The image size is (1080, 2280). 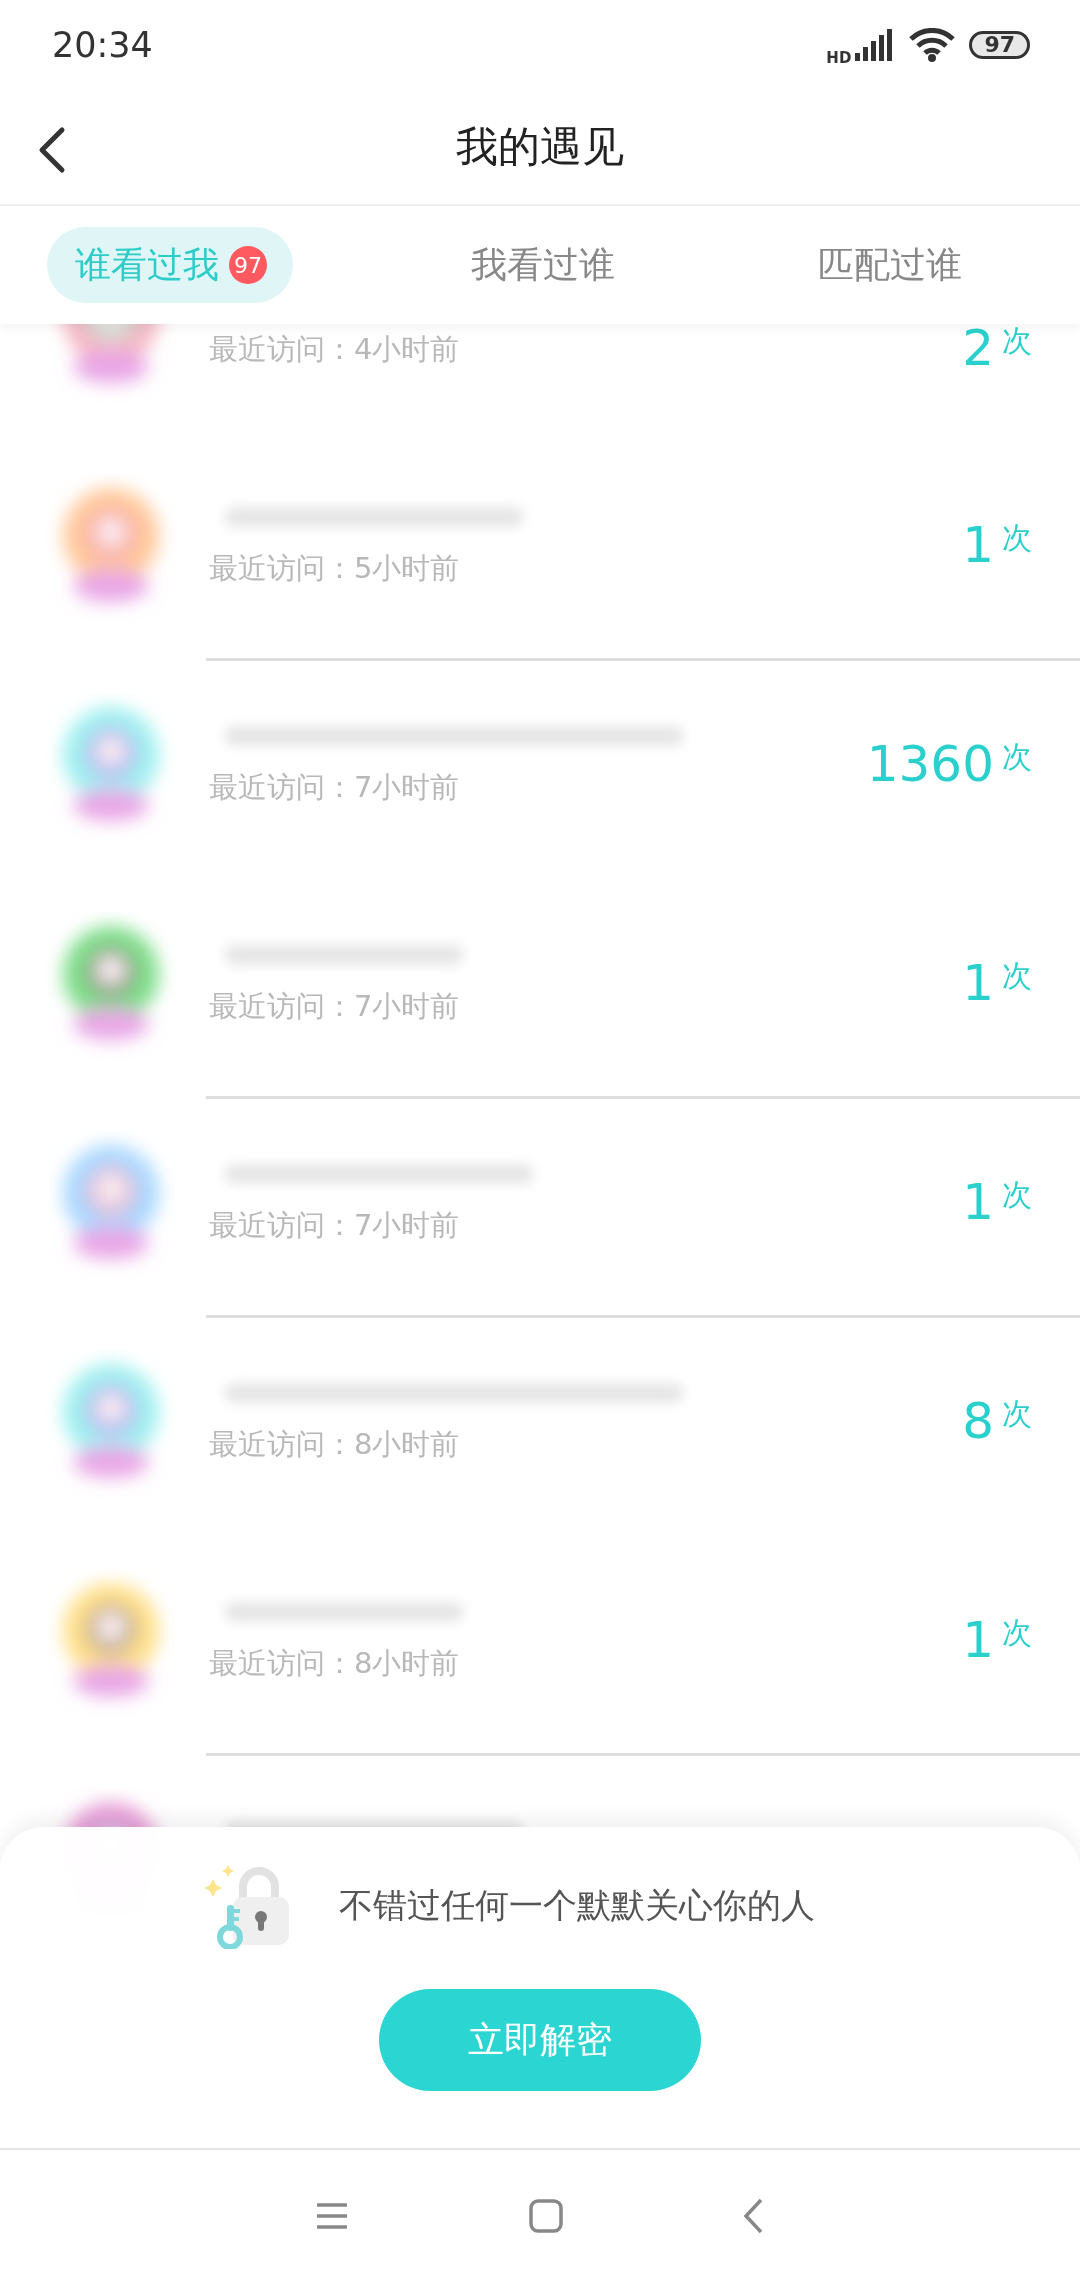 What do you see at coordinates (248, 265) in the screenshot?
I see `count-badge: 97` at bounding box center [248, 265].